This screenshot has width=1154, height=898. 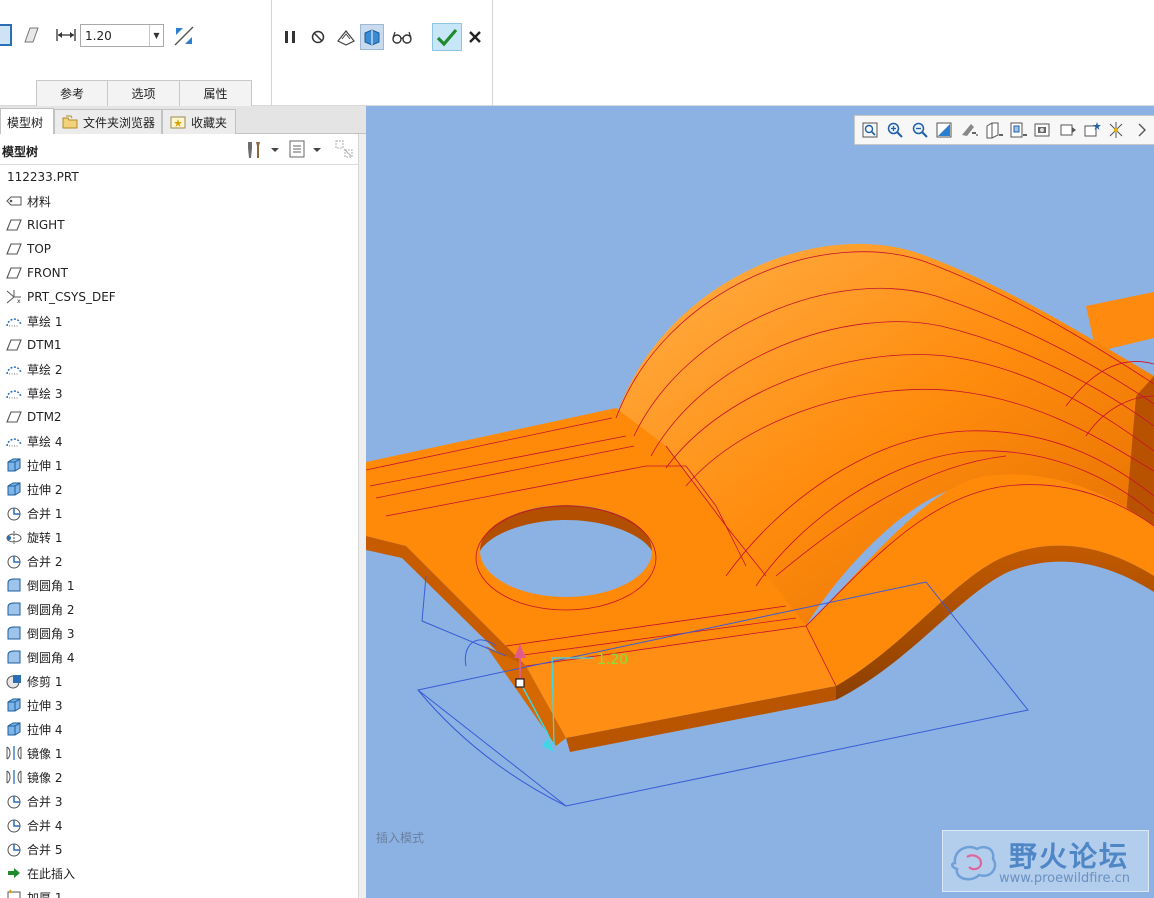 What do you see at coordinates (51, 585) in the screenshot?
I see `tree-item-label: 倒圆角 1` at bounding box center [51, 585].